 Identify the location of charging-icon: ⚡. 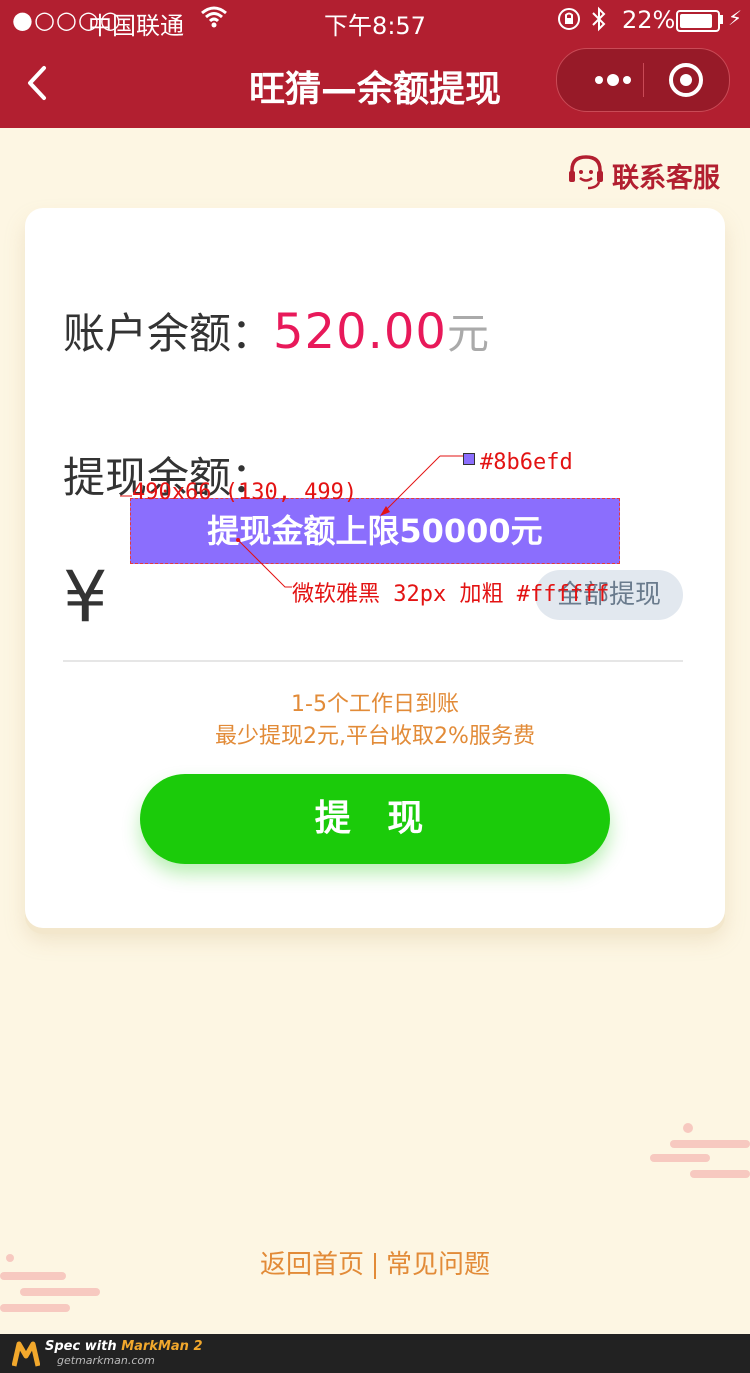
(735, 18).